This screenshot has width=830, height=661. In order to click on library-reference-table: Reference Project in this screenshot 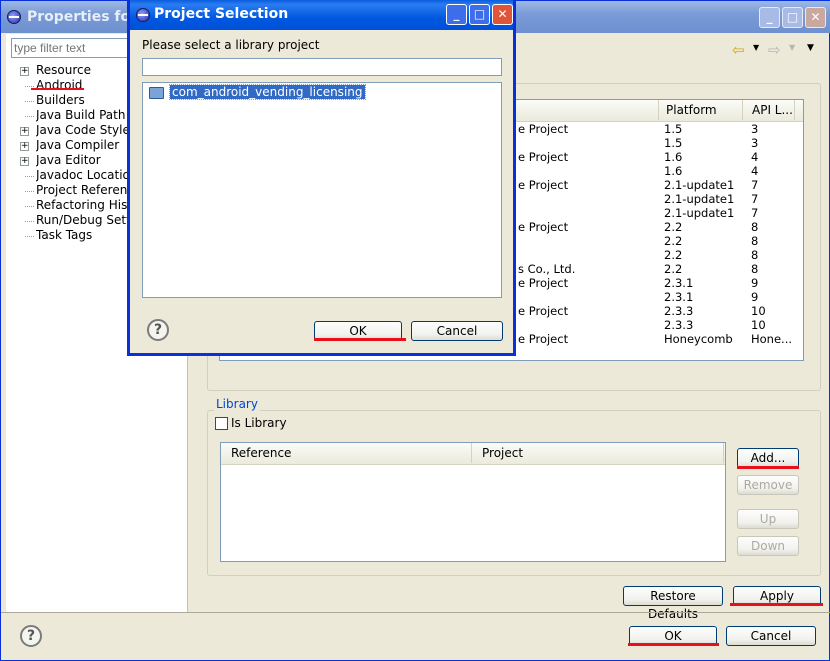, I will do `click(473, 502)`.